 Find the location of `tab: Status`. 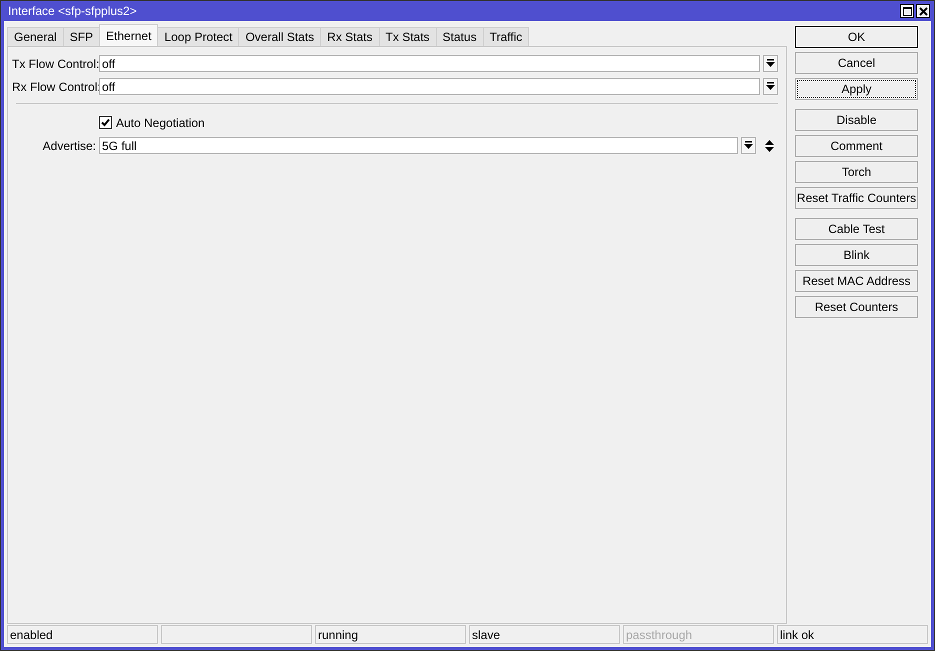

tab: Status is located at coordinates (460, 36).